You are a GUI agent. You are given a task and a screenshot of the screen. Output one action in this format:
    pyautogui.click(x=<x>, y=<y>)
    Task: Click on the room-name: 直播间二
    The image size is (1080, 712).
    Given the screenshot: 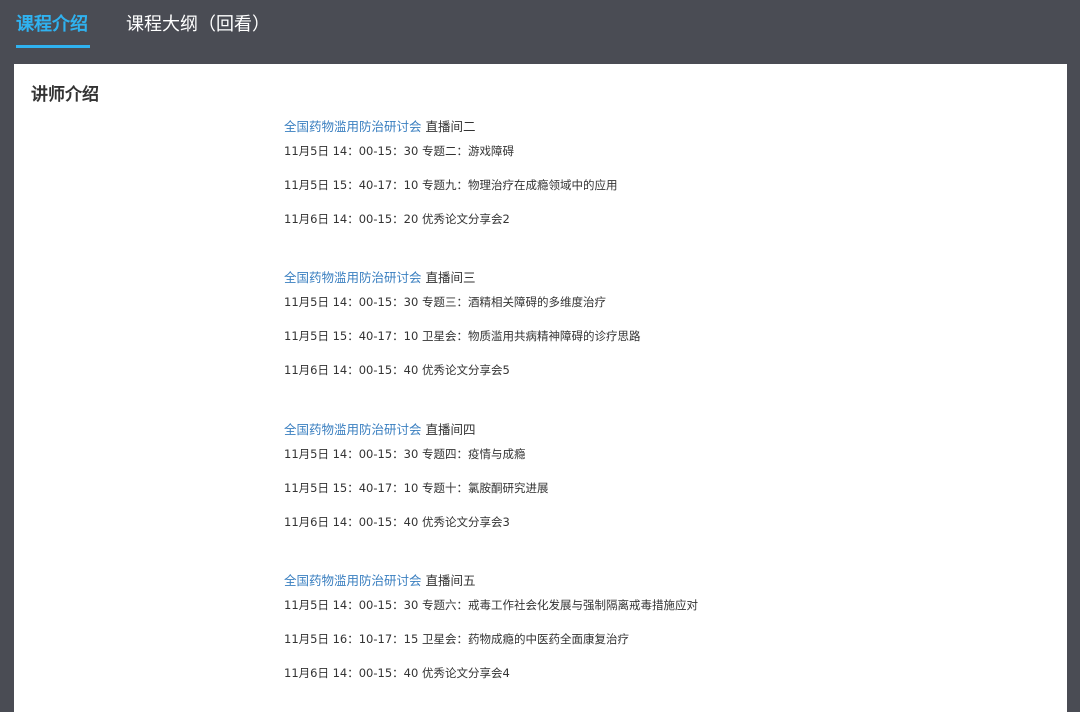 What is the action you would take?
    pyautogui.click(x=450, y=126)
    